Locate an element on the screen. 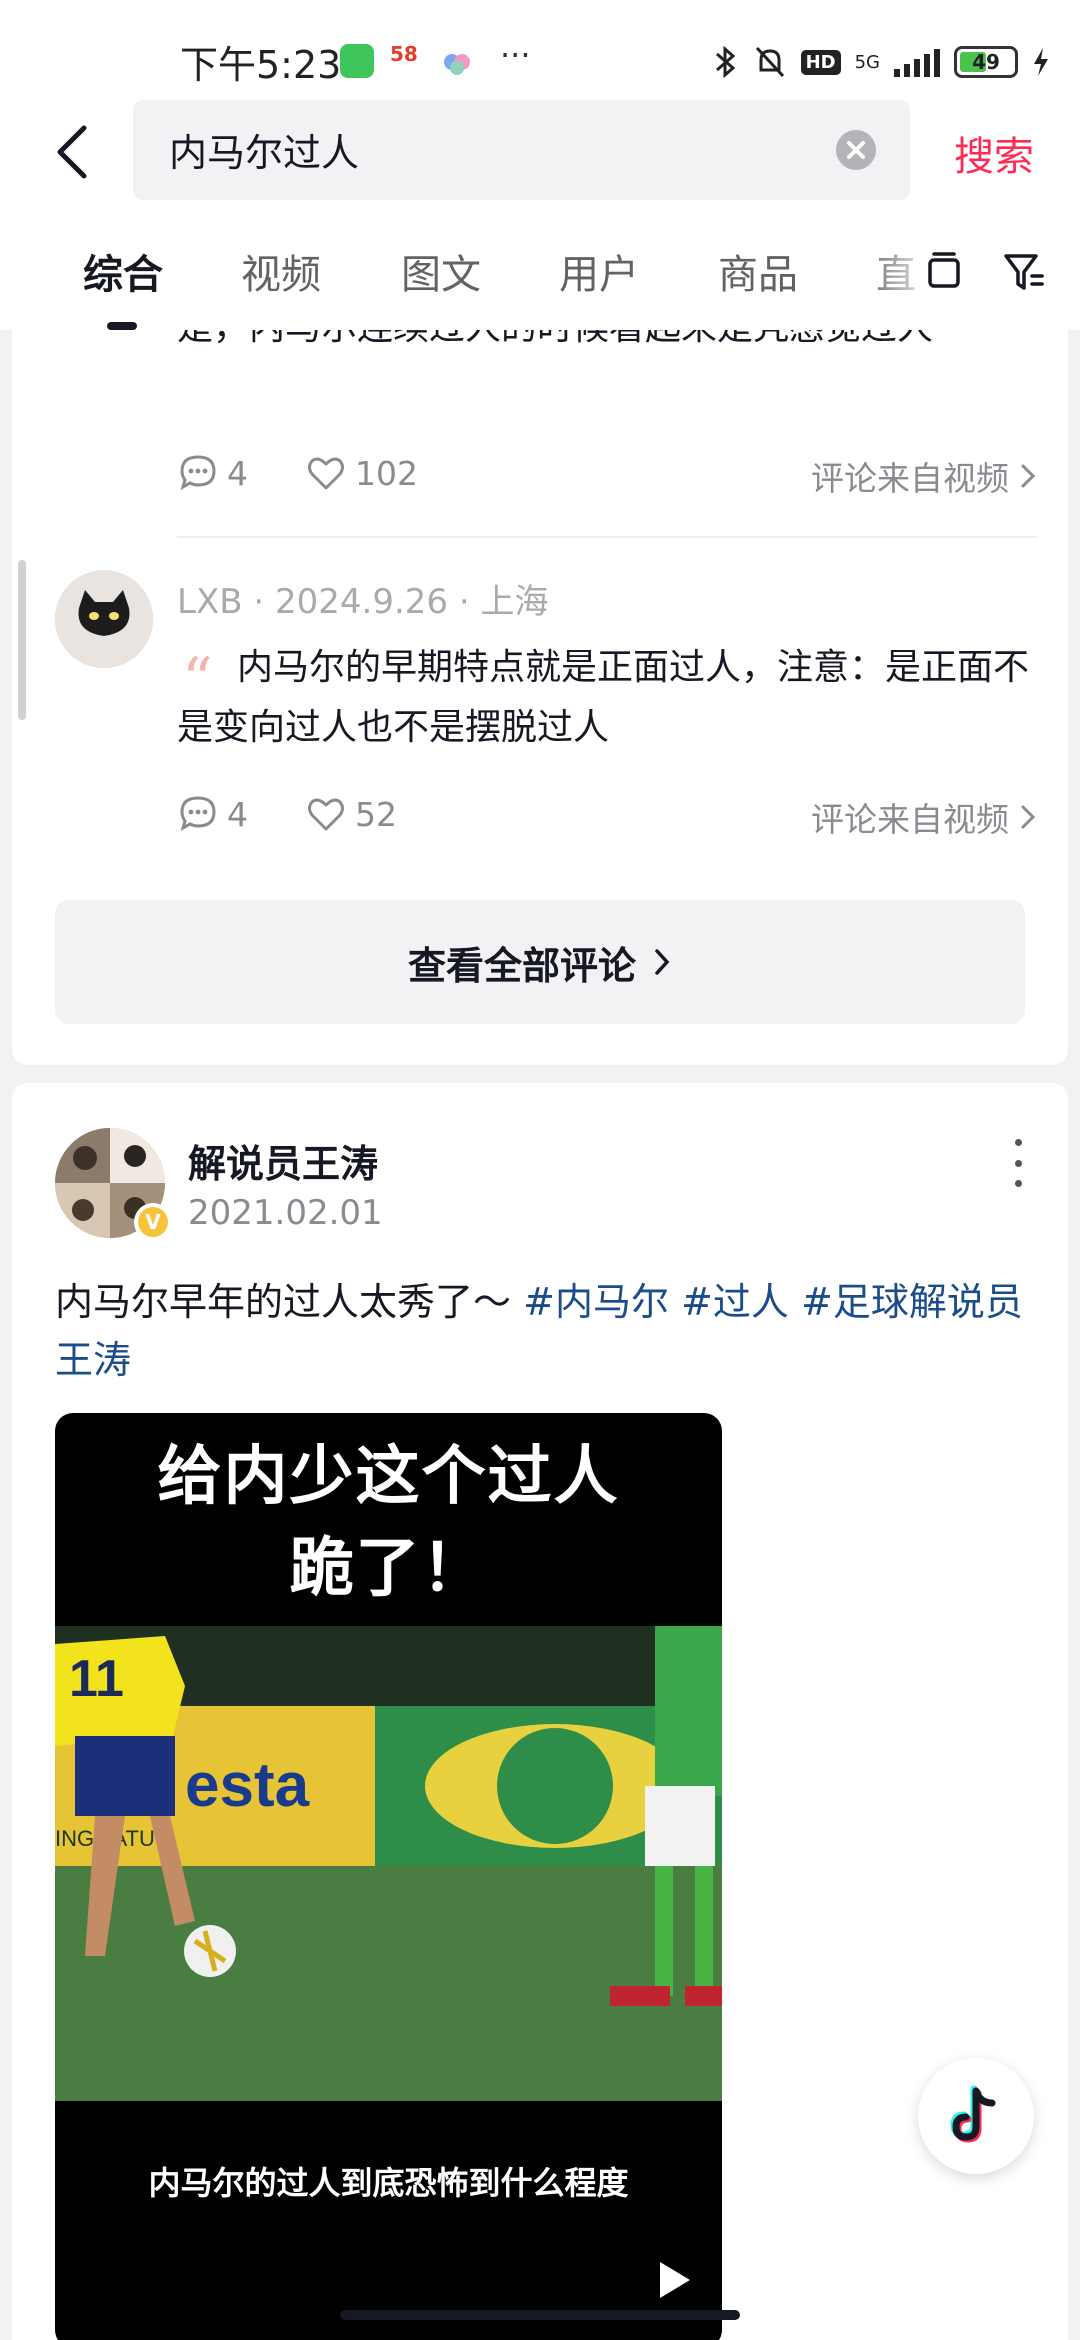  like-count: 102 is located at coordinates (386, 473).